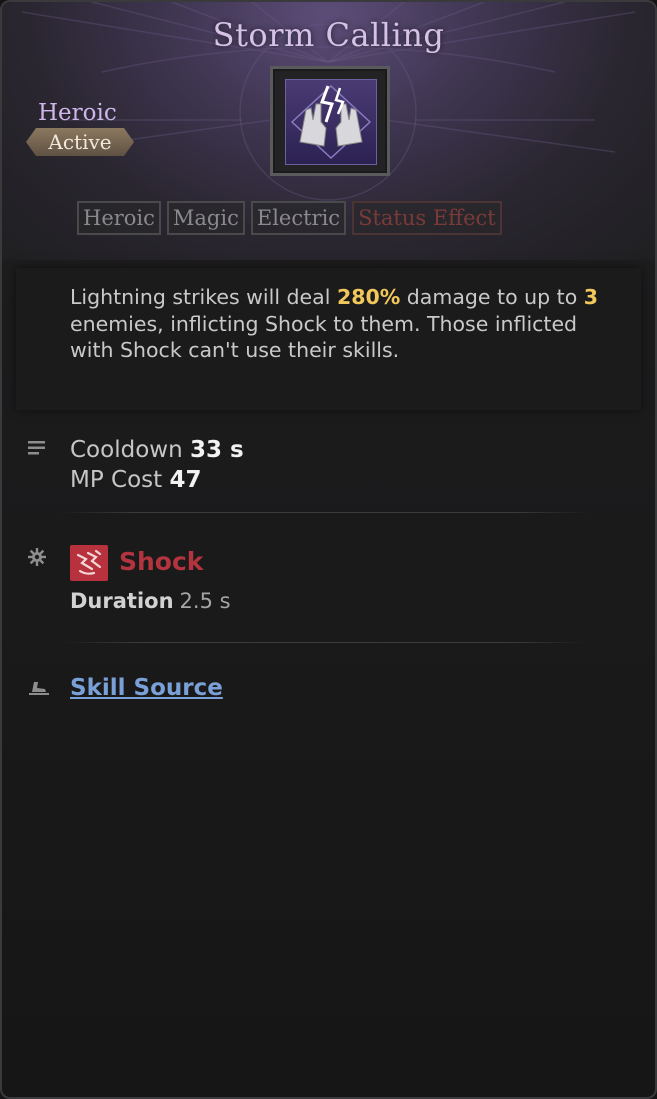 The height and width of the screenshot is (1099, 657). Describe the element at coordinates (37, 557) in the screenshot. I see `gear-icon` at that location.